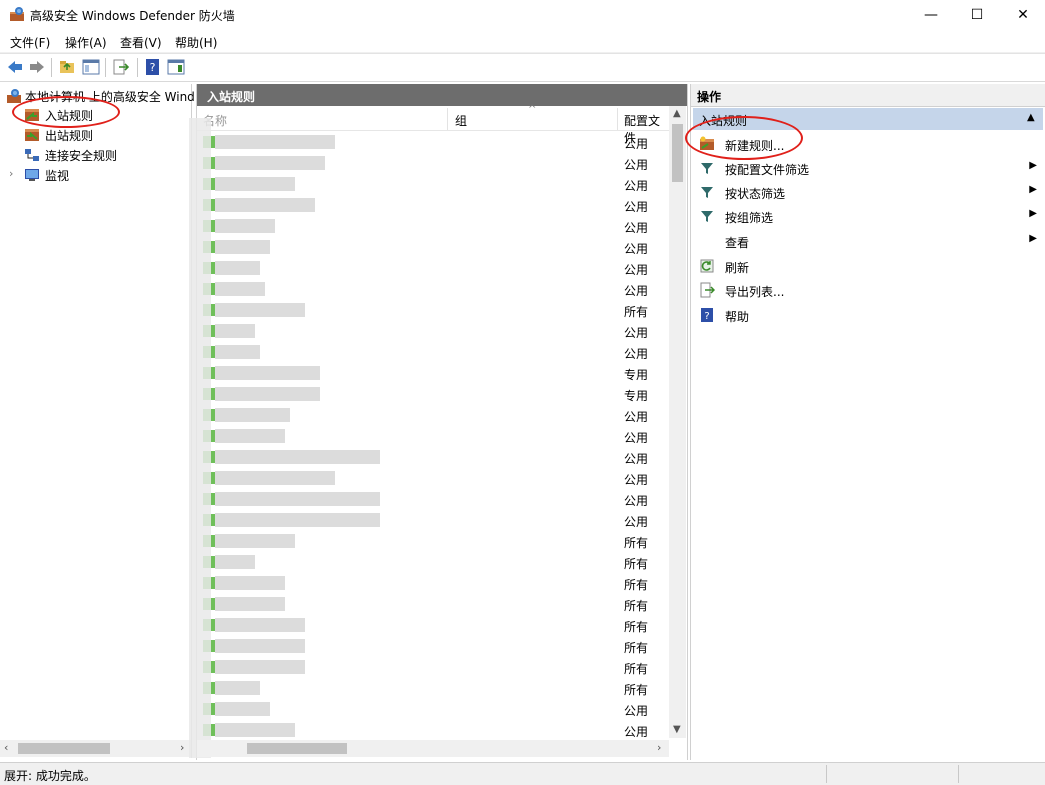 This screenshot has height=785, width=1045. I want to click on scroll-down-icon: ▼, so click(677, 729).